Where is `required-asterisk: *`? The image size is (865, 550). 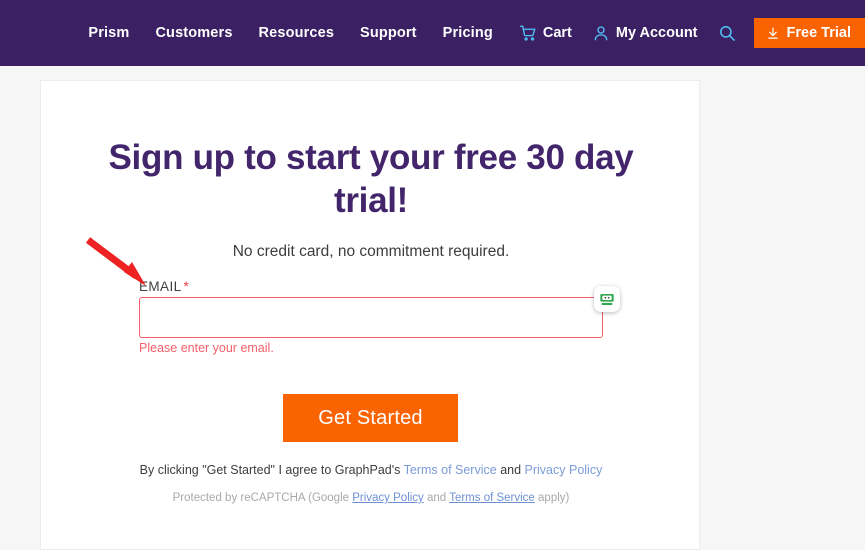 required-asterisk: * is located at coordinates (186, 286).